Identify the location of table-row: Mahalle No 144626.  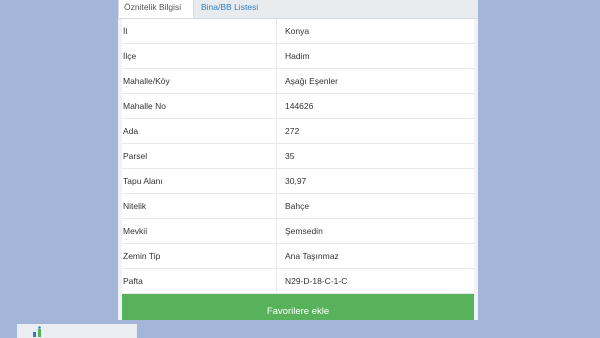
(298, 106).